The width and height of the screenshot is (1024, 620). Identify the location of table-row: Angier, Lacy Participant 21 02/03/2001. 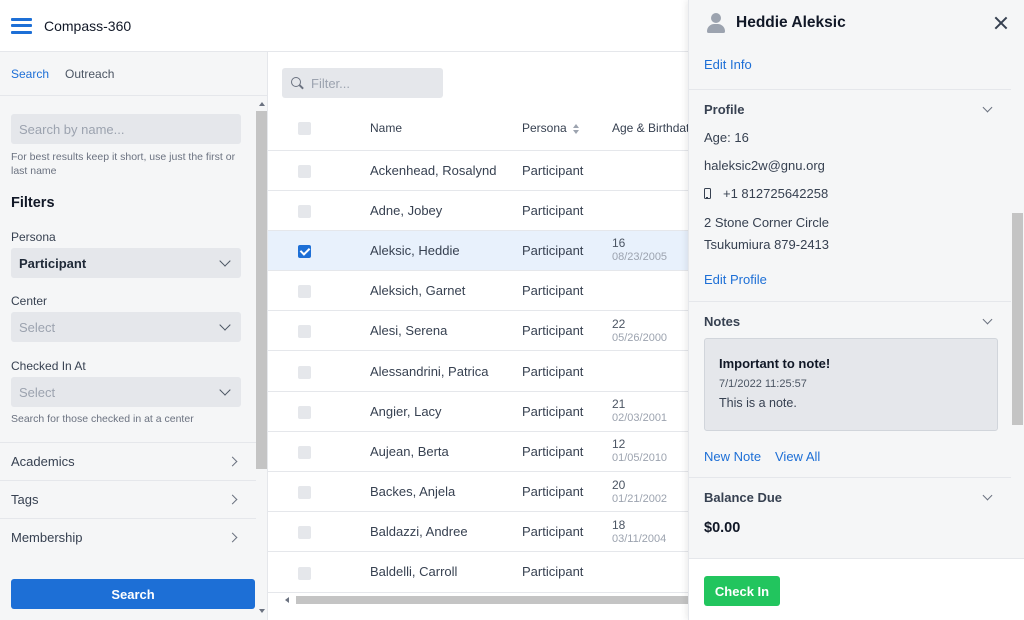
(478, 411).